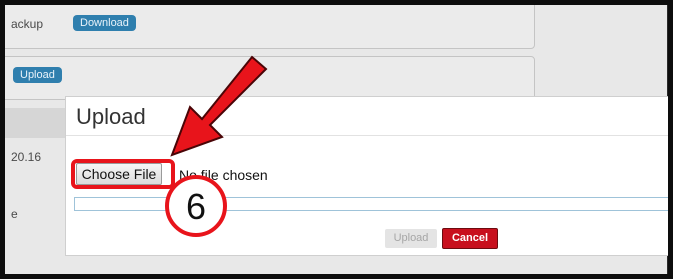  What do you see at coordinates (219, 106) in the screenshot?
I see `red-arrow-icon` at bounding box center [219, 106].